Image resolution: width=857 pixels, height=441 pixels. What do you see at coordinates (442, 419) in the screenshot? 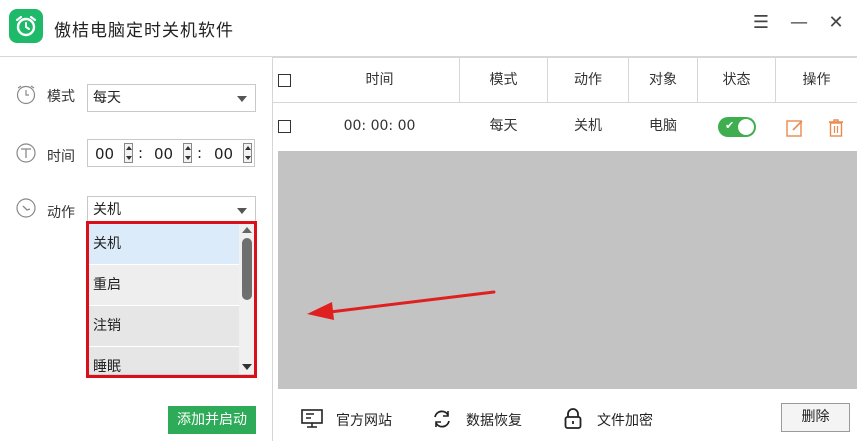
I see `refresh-icon` at bounding box center [442, 419].